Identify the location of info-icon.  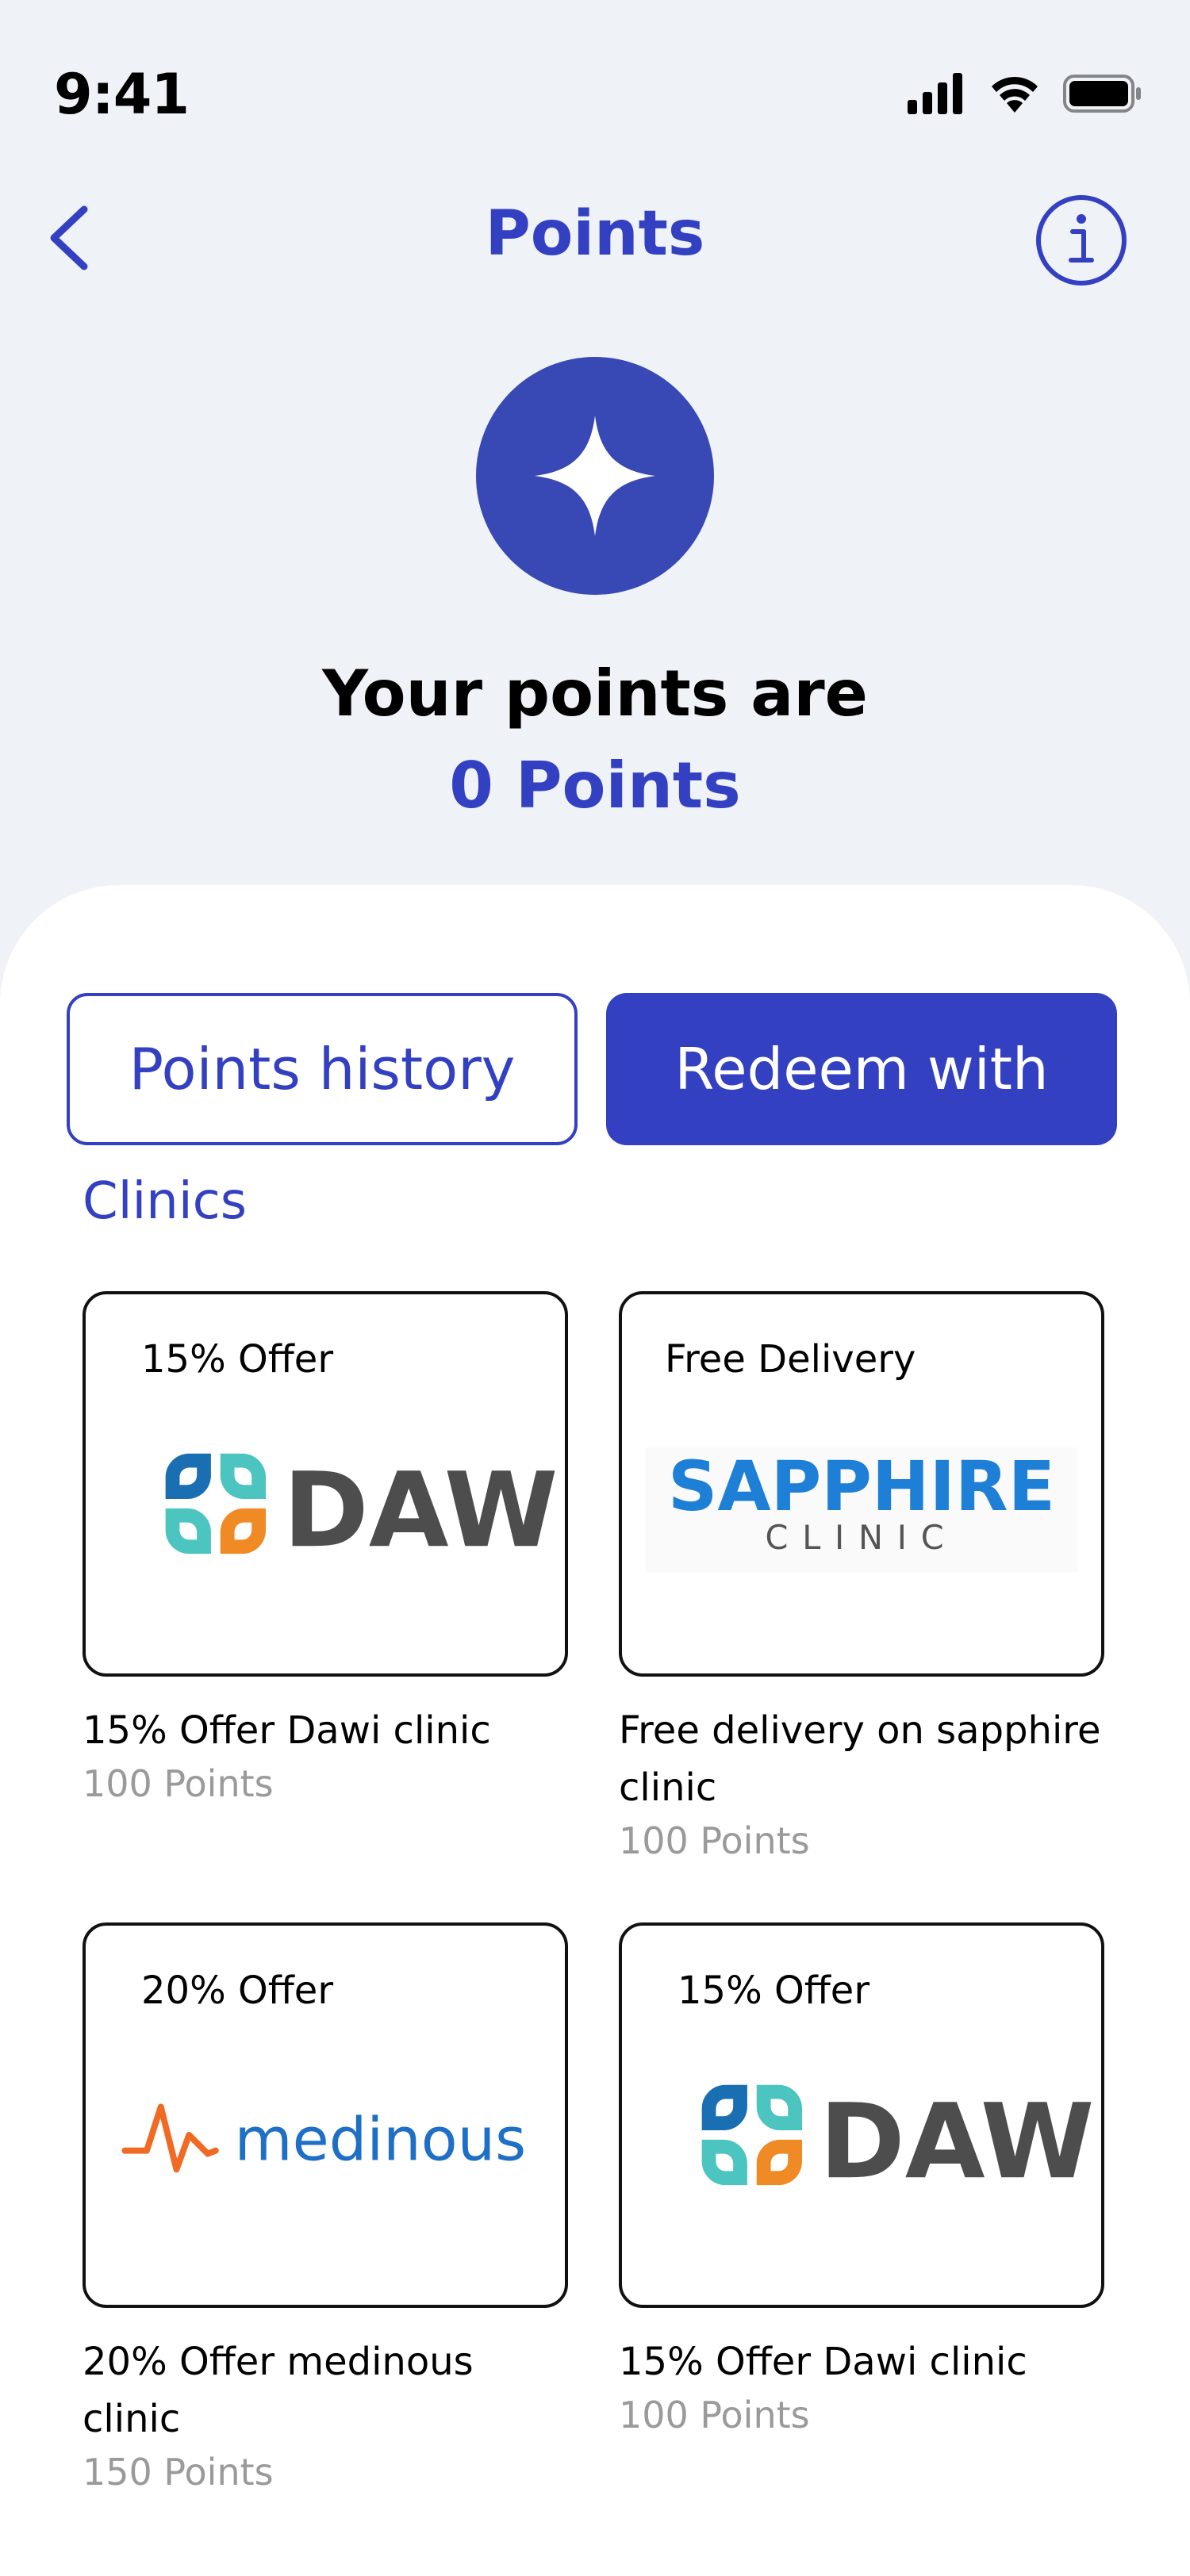
(1081, 241).